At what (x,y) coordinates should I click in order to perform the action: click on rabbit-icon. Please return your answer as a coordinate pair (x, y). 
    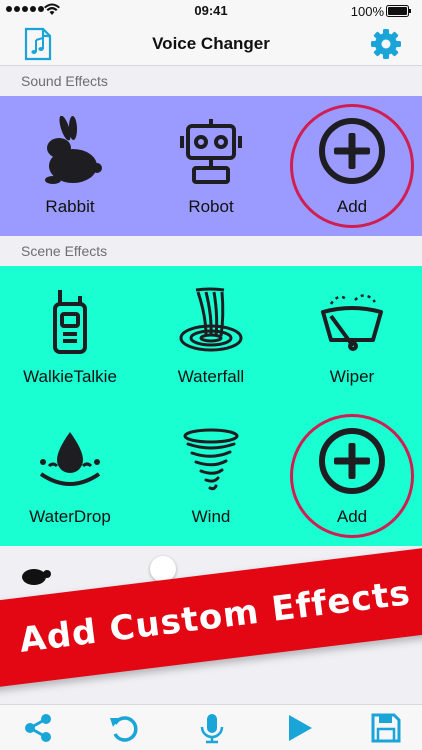
    Looking at the image, I should click on (73, 150).